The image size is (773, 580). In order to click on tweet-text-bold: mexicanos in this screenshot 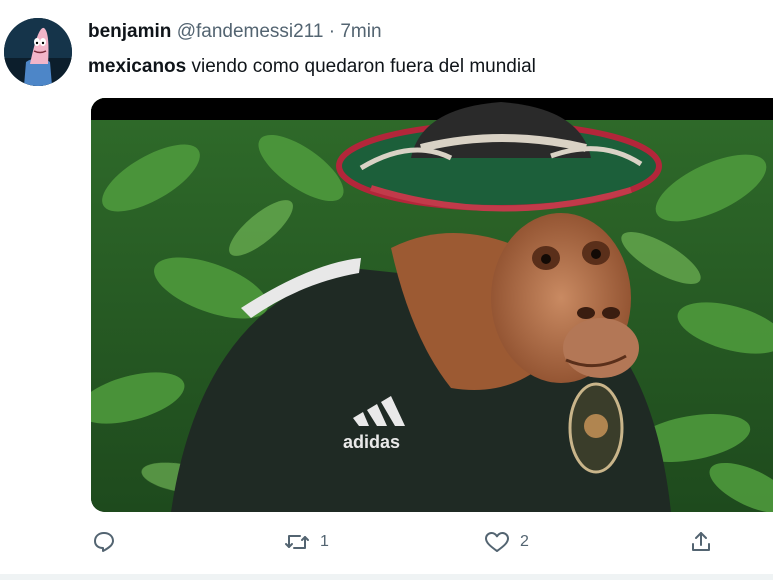, I will do `click(137, 66)`.